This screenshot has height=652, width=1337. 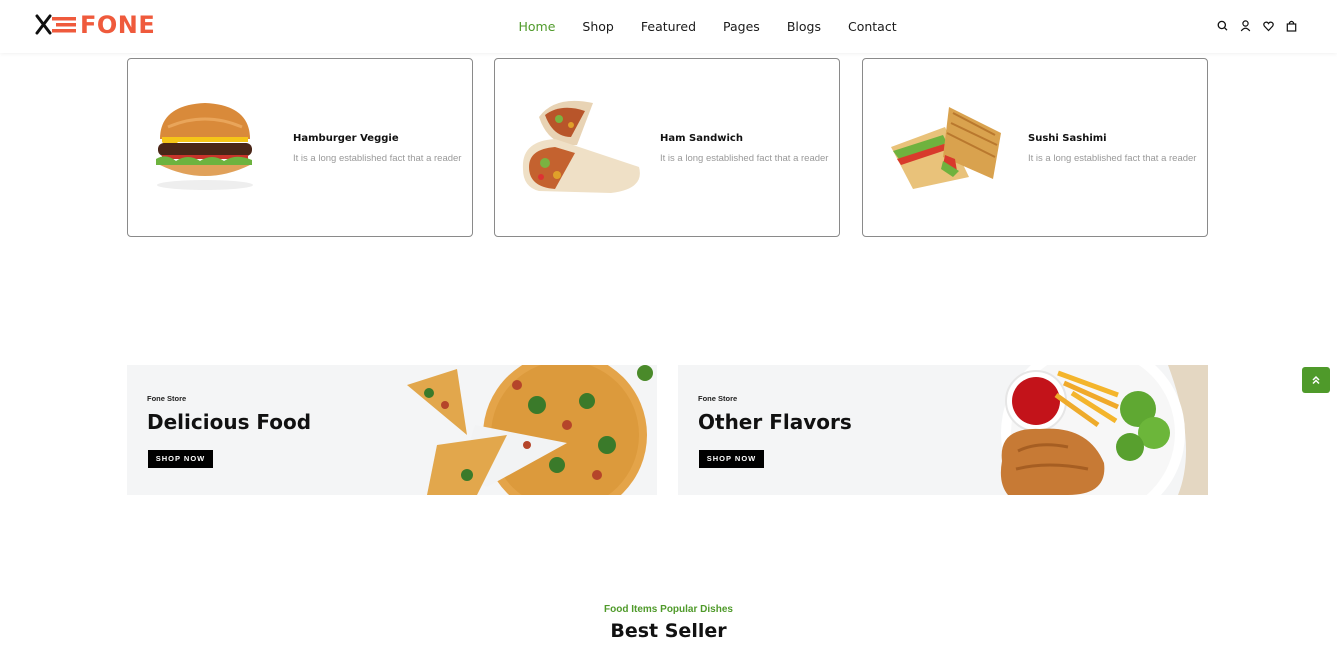 What do you see at coordinates (1268, 26) in the screenshot?
I see `heart-icon` at bounding box center [1268, 26].